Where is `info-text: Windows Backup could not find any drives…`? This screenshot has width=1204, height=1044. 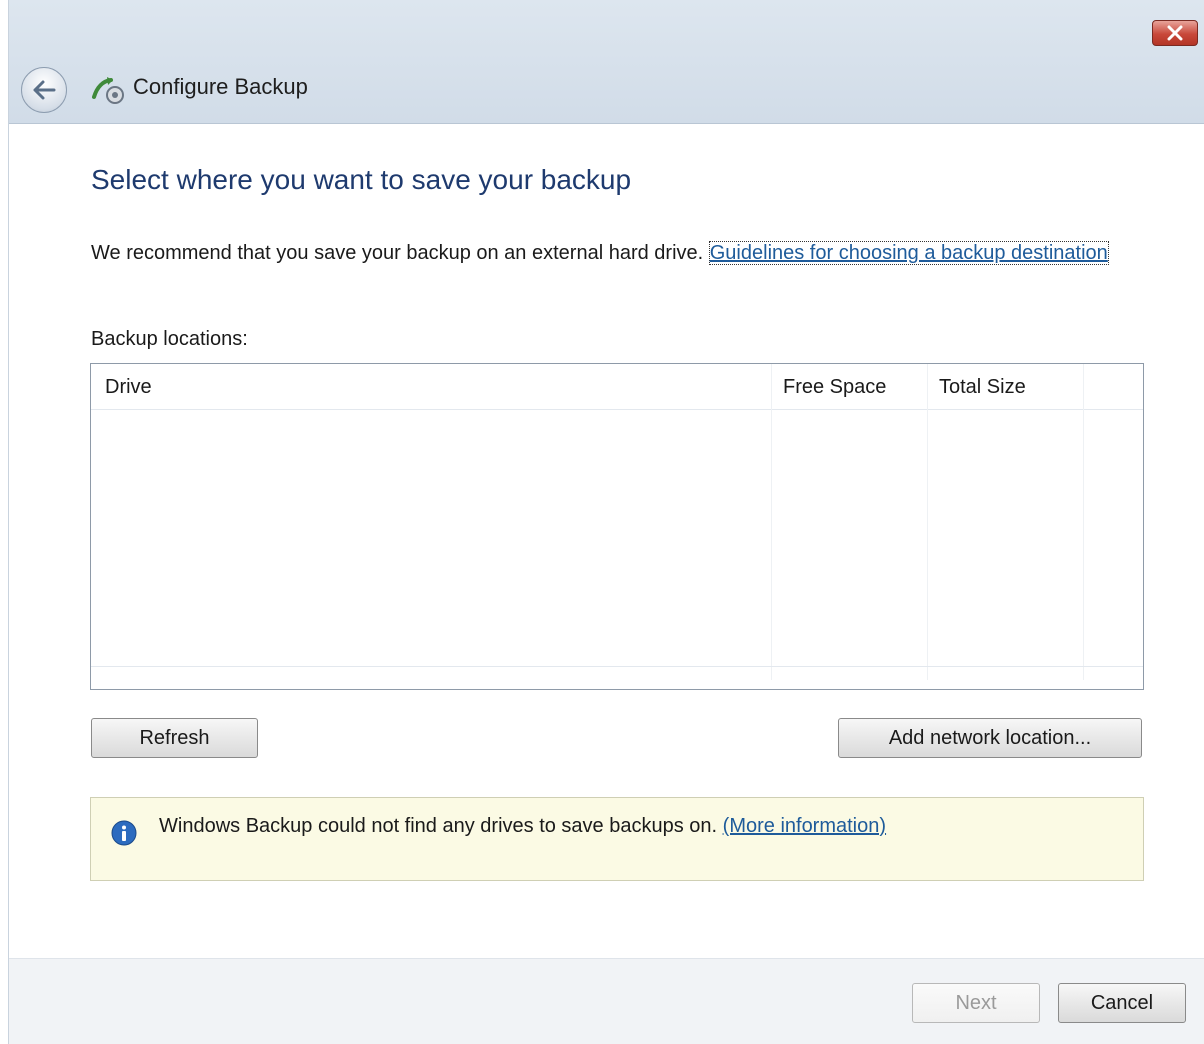 info-text: Windows Backup could not find any drives… is located at coordinates (522, 826).